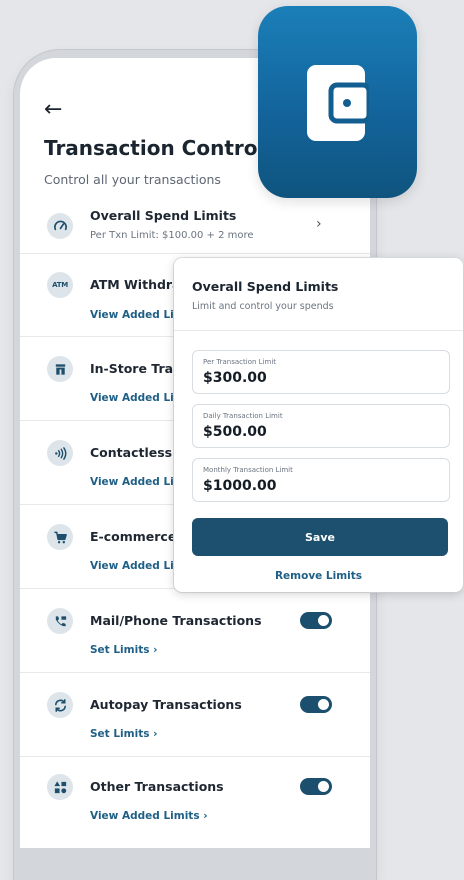  I want to click on phone-mail-icon, so click(60, 621).